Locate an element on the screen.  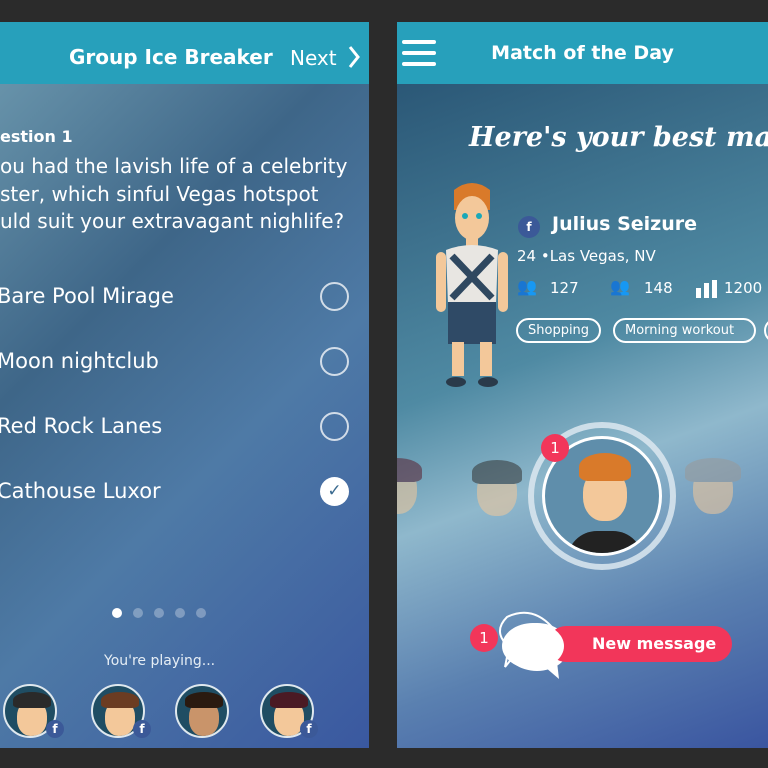
mutual-friends-icon: 👥 is located at coordinates (620, 286).